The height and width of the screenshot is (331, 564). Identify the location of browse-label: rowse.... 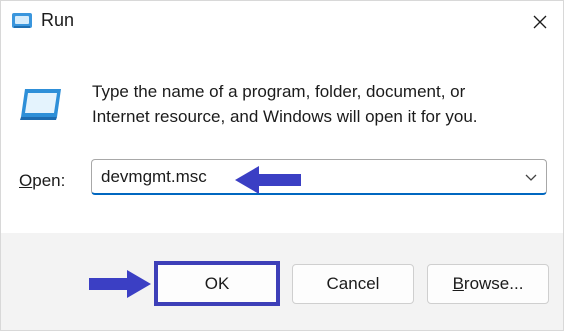
(493, 283).